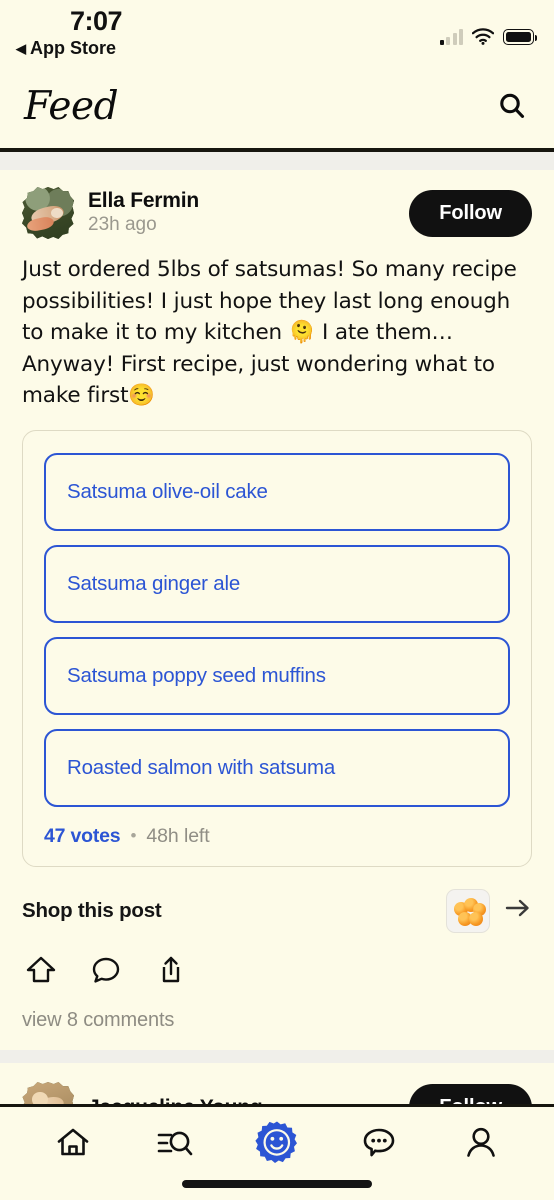 The height and width of the screenshot is (1200, 554). I want to click on post-separator, so click(277, 1056).